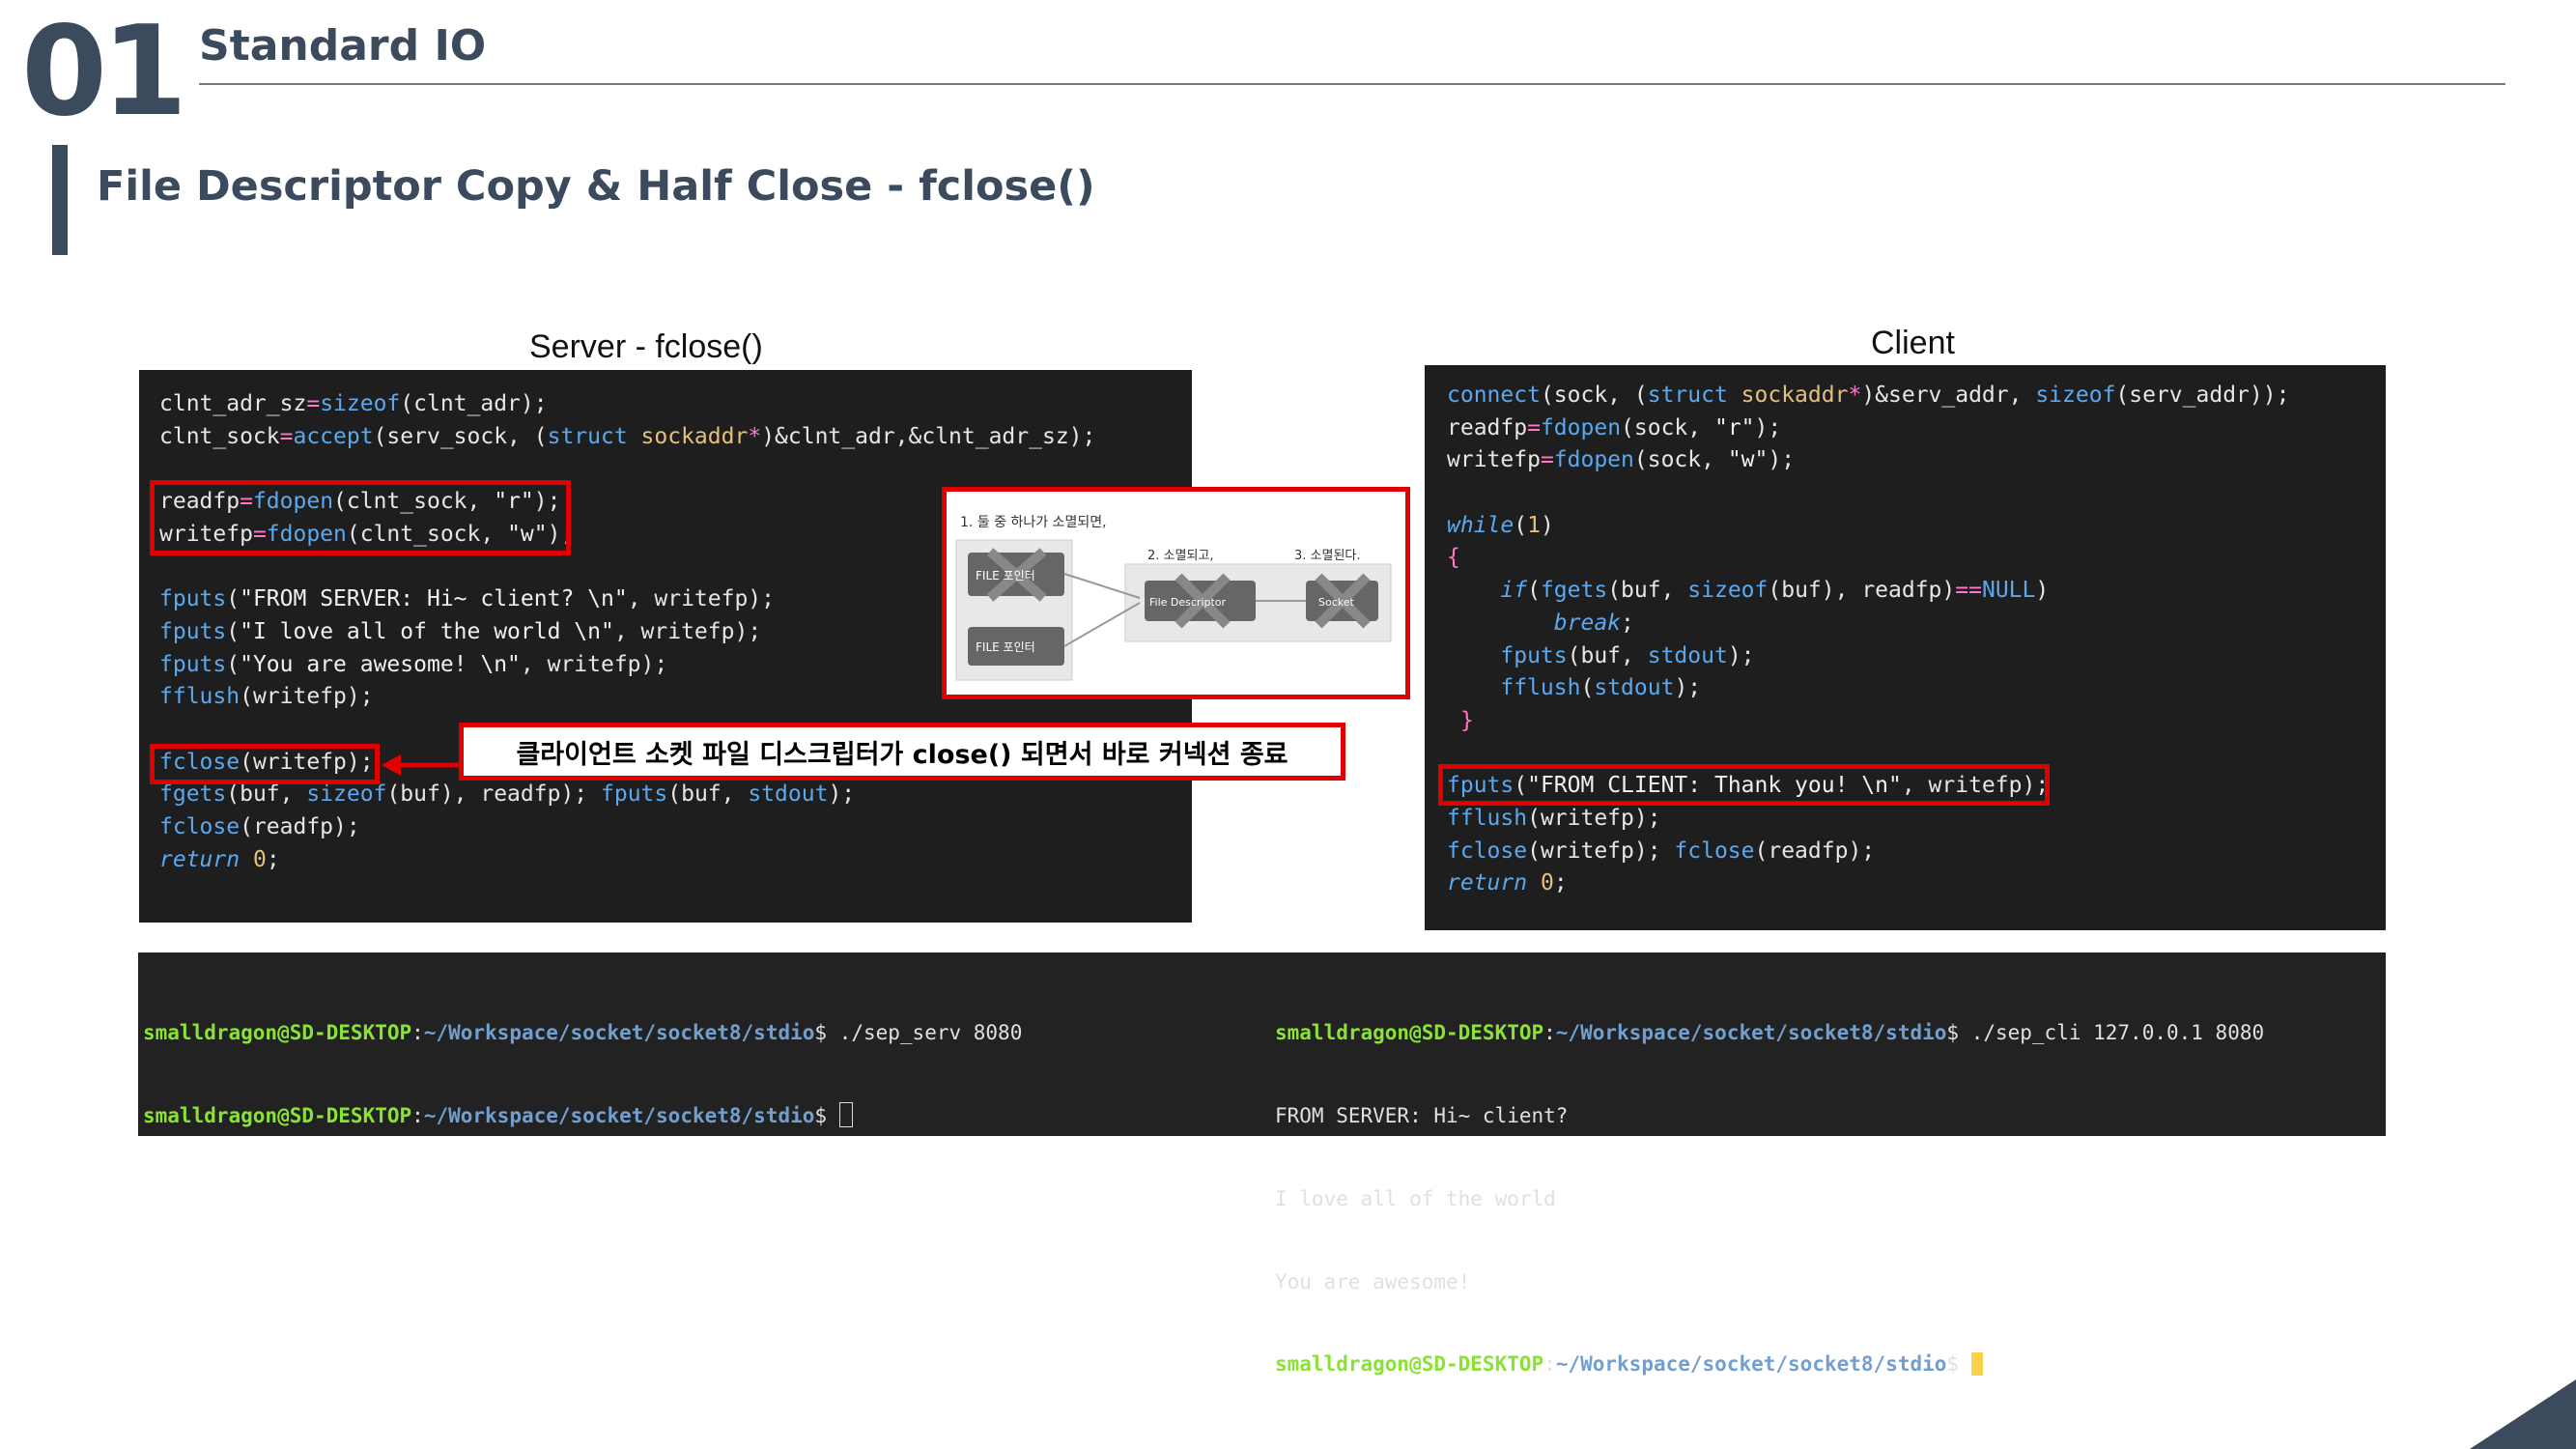 The image size is (2576, 1449). What do you see at coordinates (1661, 851) in the screenshot?
I see `code-line: fclose(writefp); fclose(readfp);` at bounding box center [1661, 851].